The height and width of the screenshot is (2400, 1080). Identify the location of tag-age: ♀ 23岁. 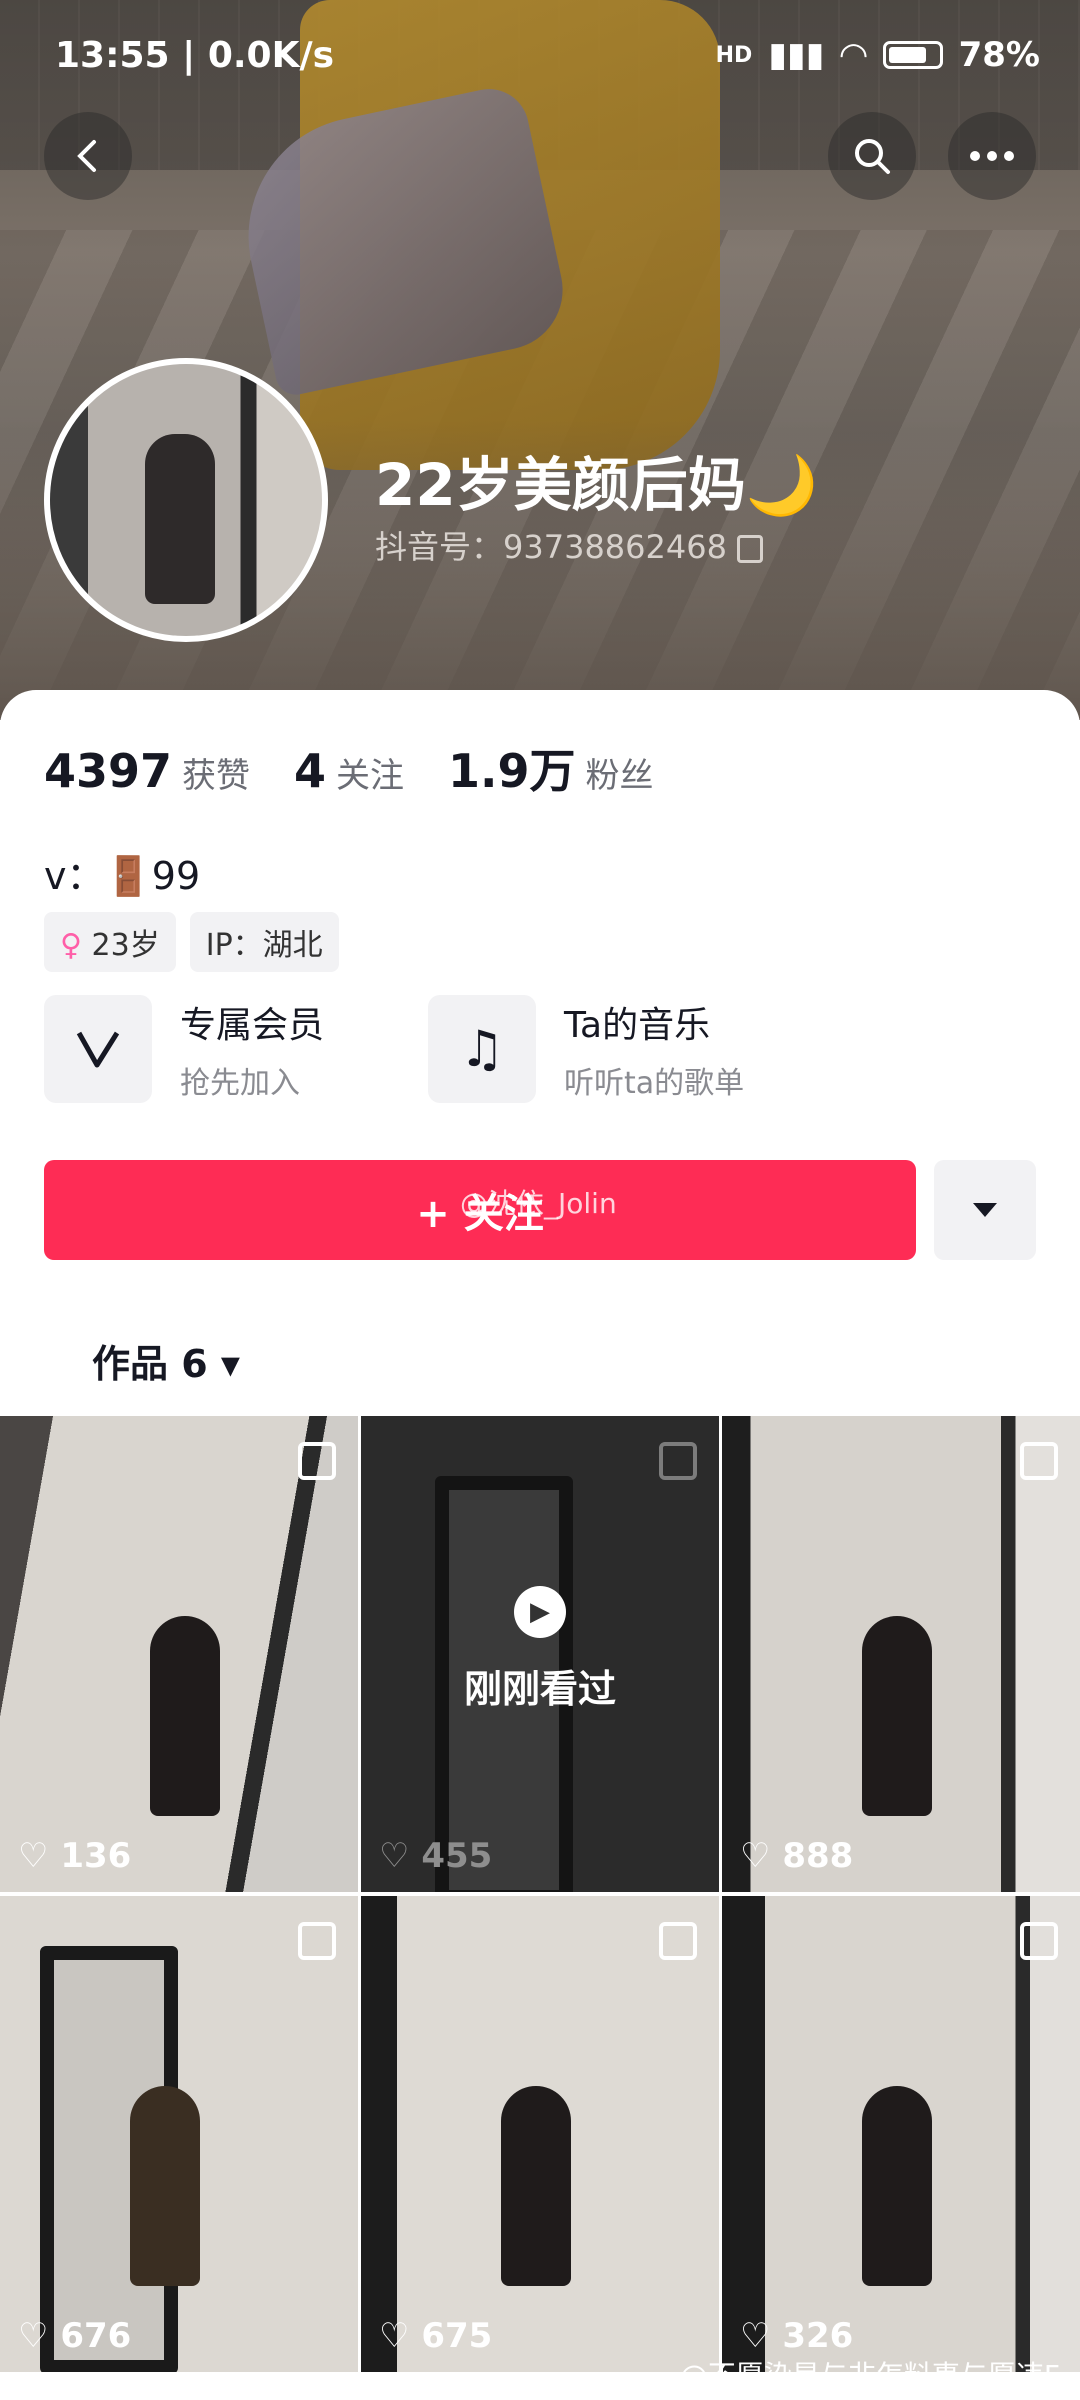
(110, 942).